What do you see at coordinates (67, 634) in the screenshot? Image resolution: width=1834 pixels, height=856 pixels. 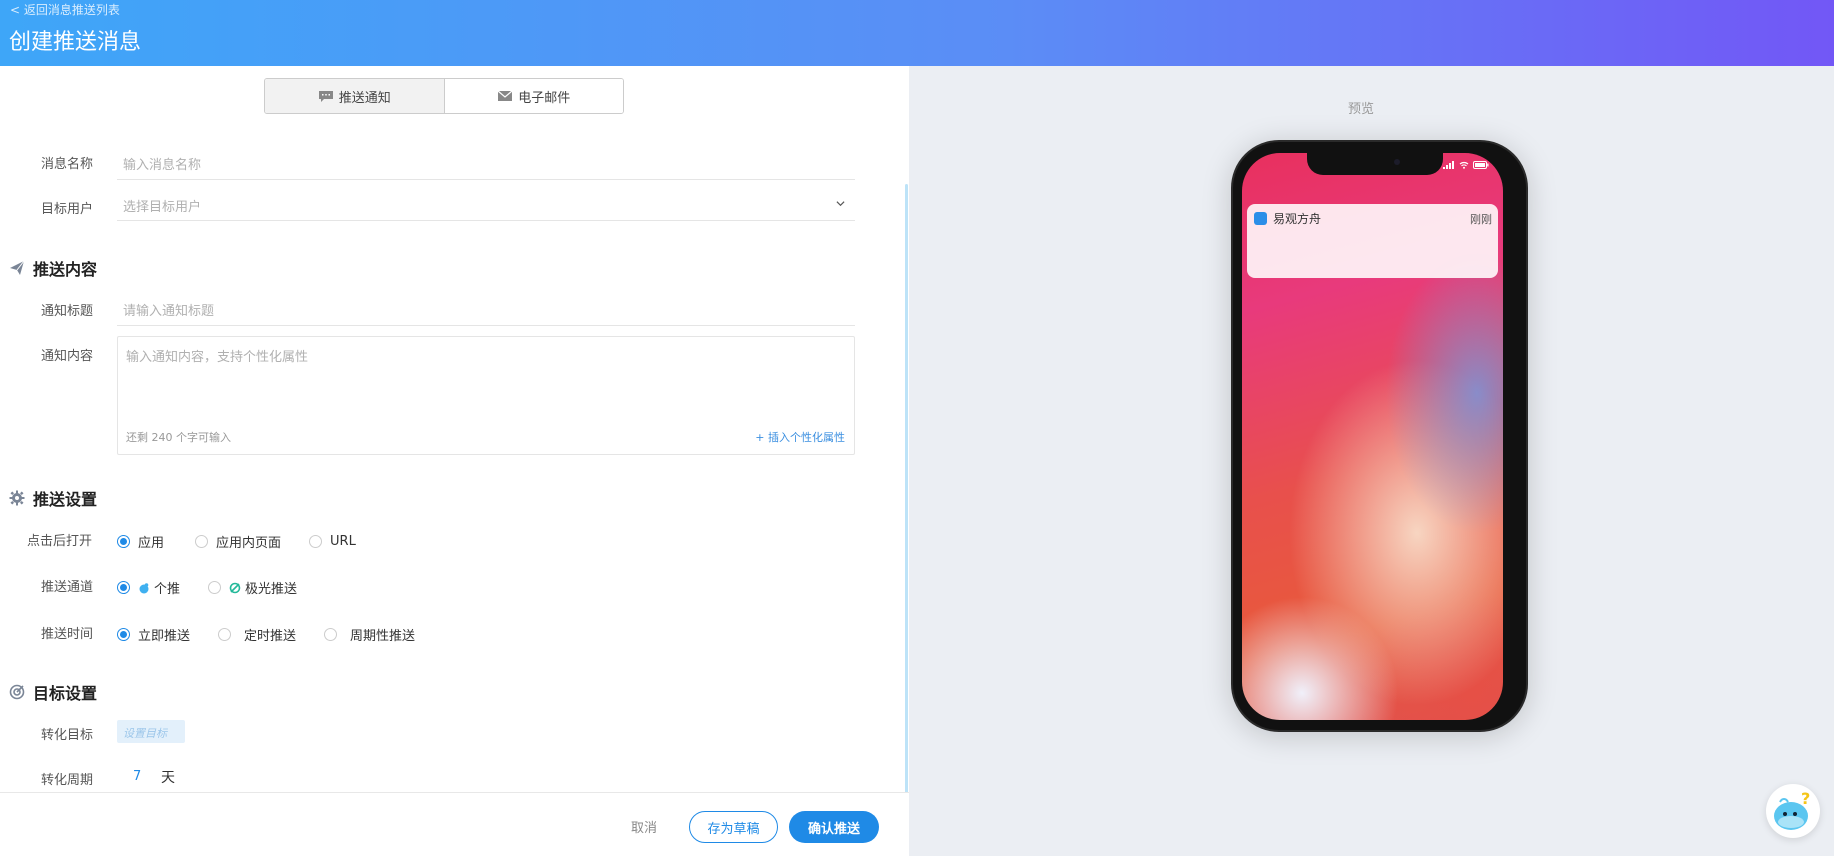 I see `push-time-label: 推送时间` at bounding box center [67, 634].